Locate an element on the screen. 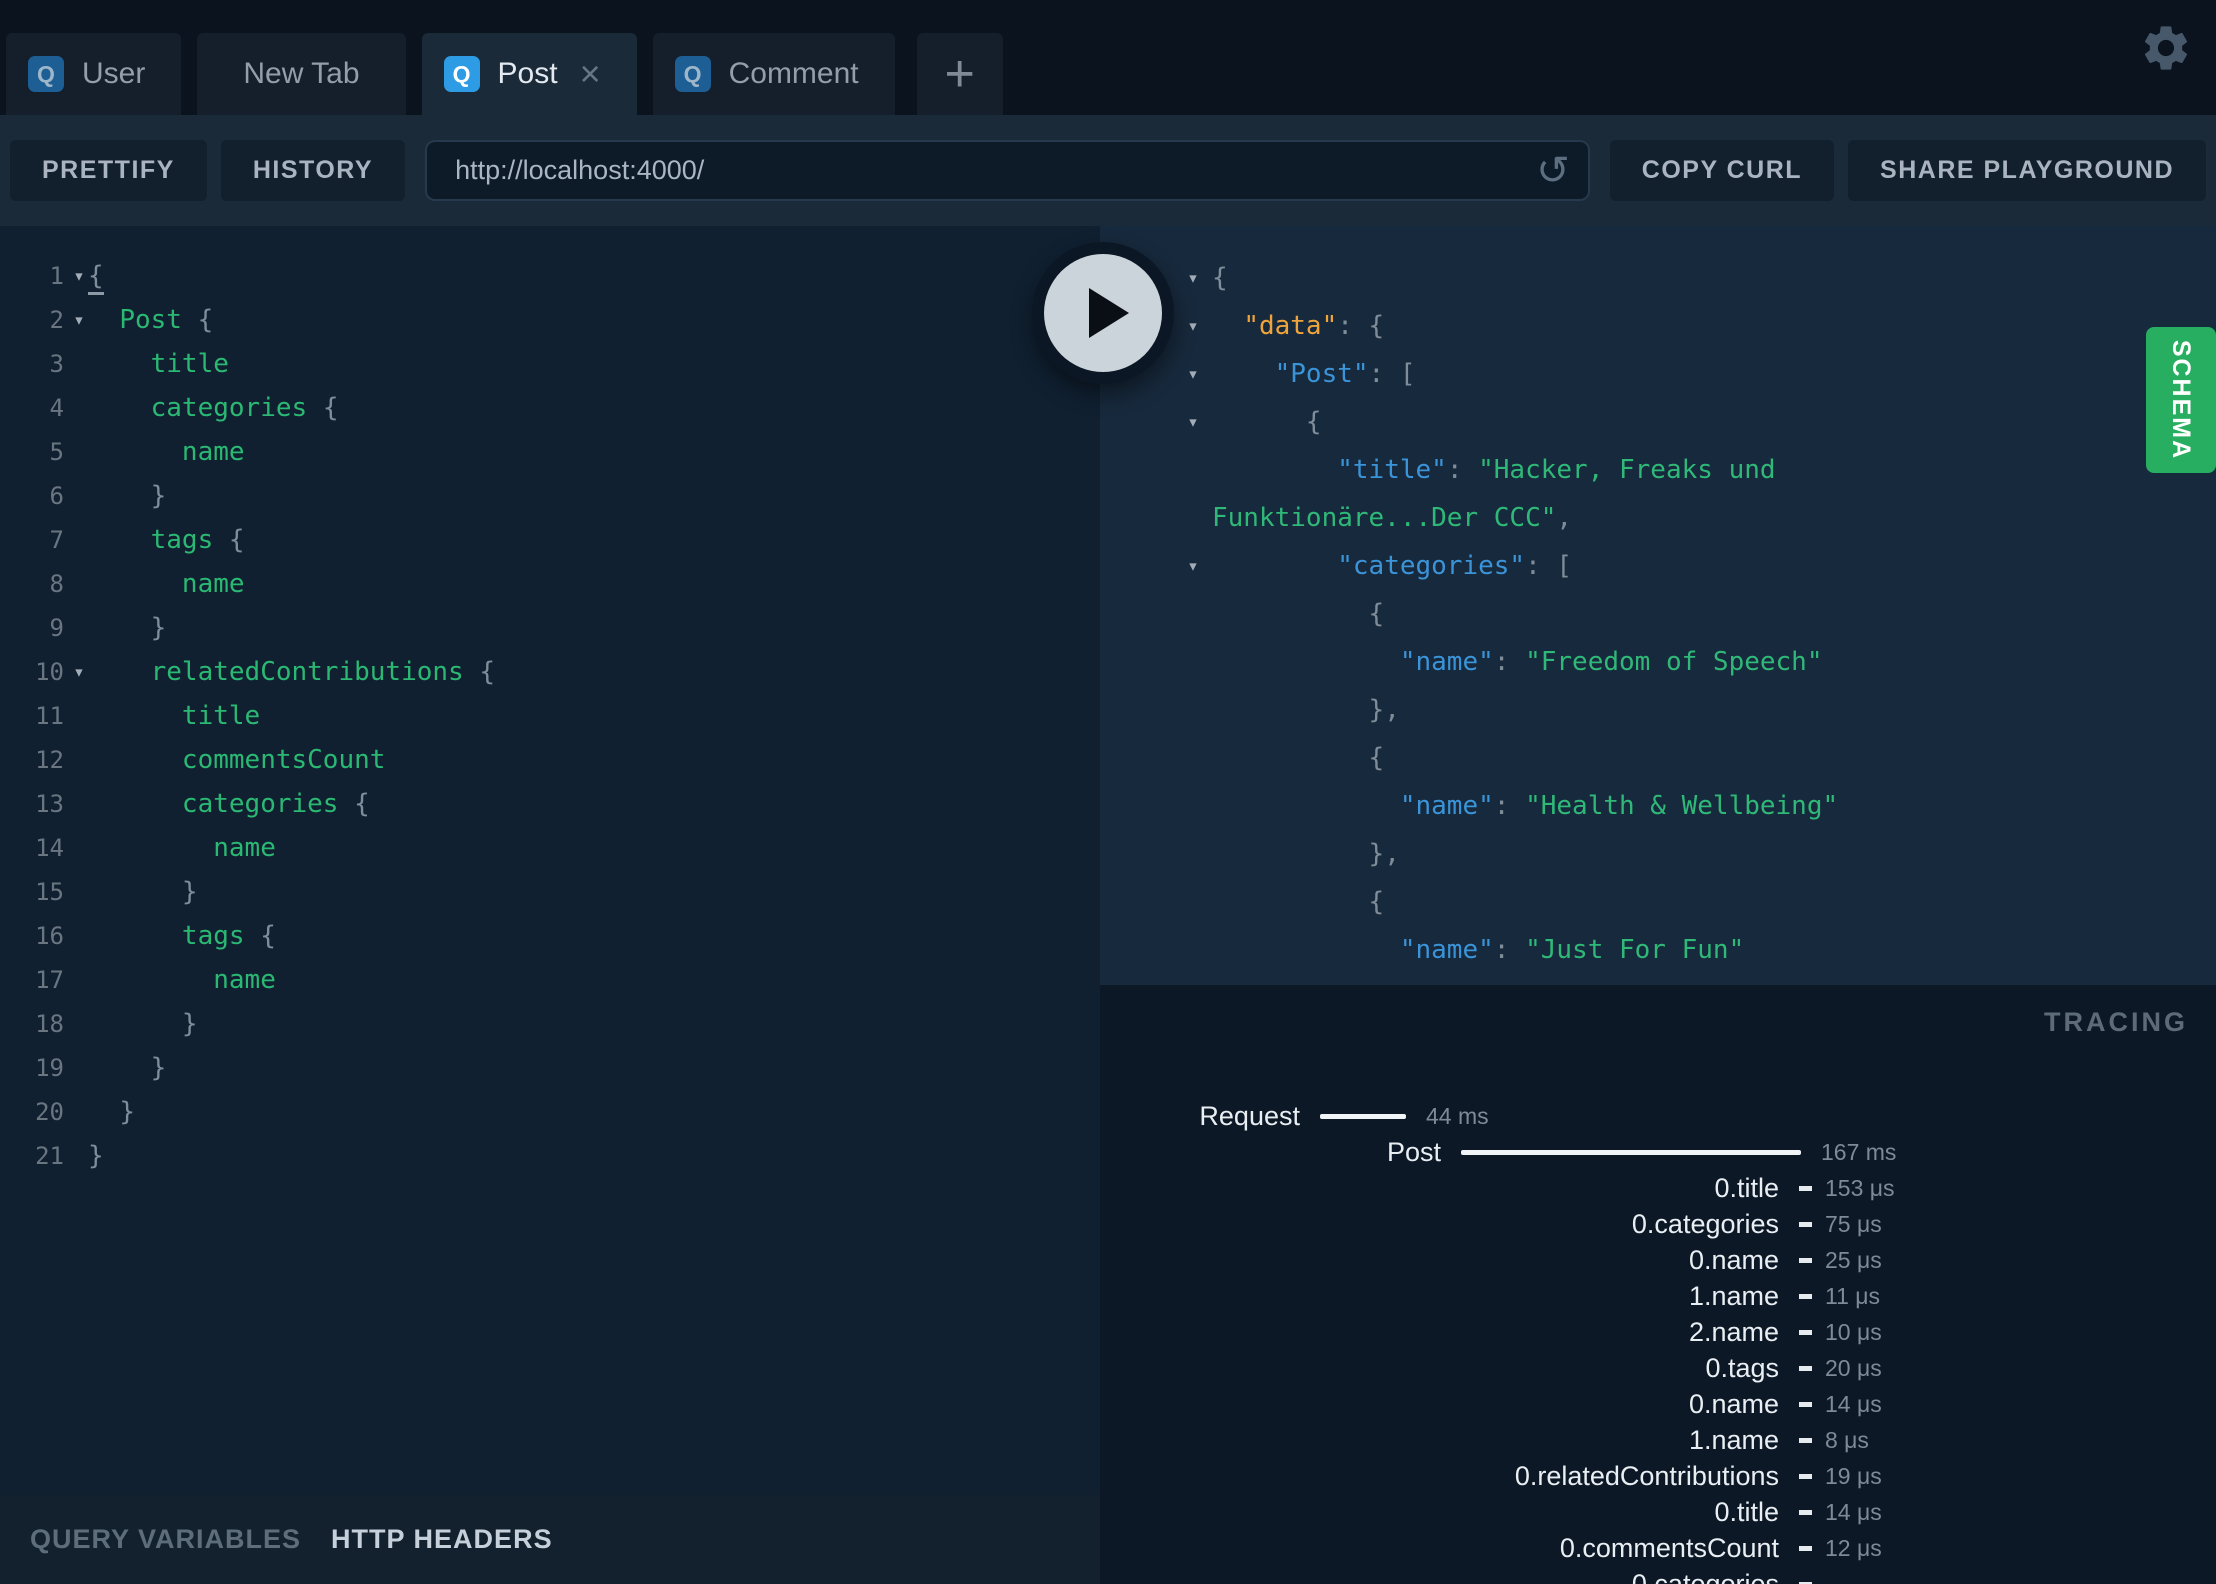 The image size is (2216, 1584). new-tab-button: + is located at coordinates (959, 74).